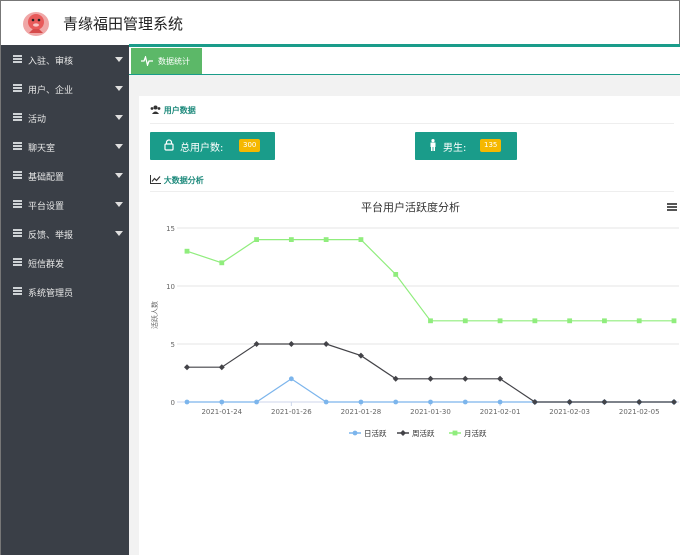 The height and width of the screenshot is (555, 680). I want to click on users-icon, so click(155, 109).